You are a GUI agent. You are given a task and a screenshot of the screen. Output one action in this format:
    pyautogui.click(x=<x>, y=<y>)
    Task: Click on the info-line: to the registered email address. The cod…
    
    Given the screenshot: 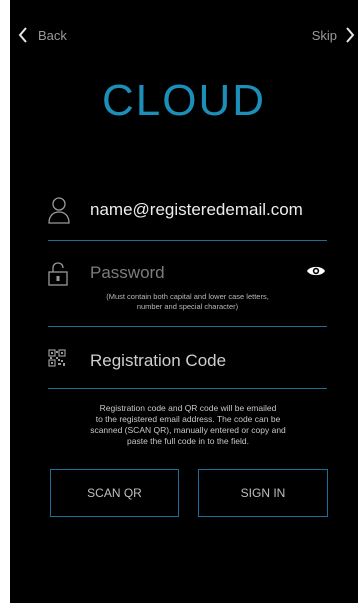 What is the action you would take?
    pyautogui.click(x=188, y=419)
    